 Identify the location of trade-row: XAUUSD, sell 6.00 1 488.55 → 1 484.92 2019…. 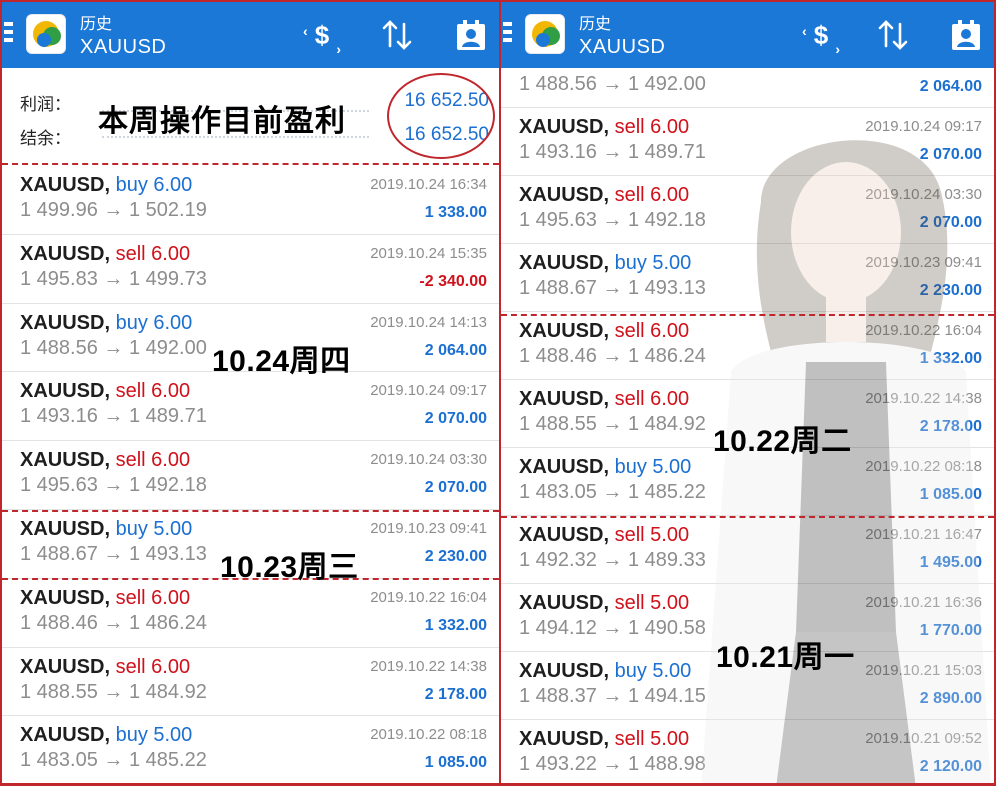
(250, 682).